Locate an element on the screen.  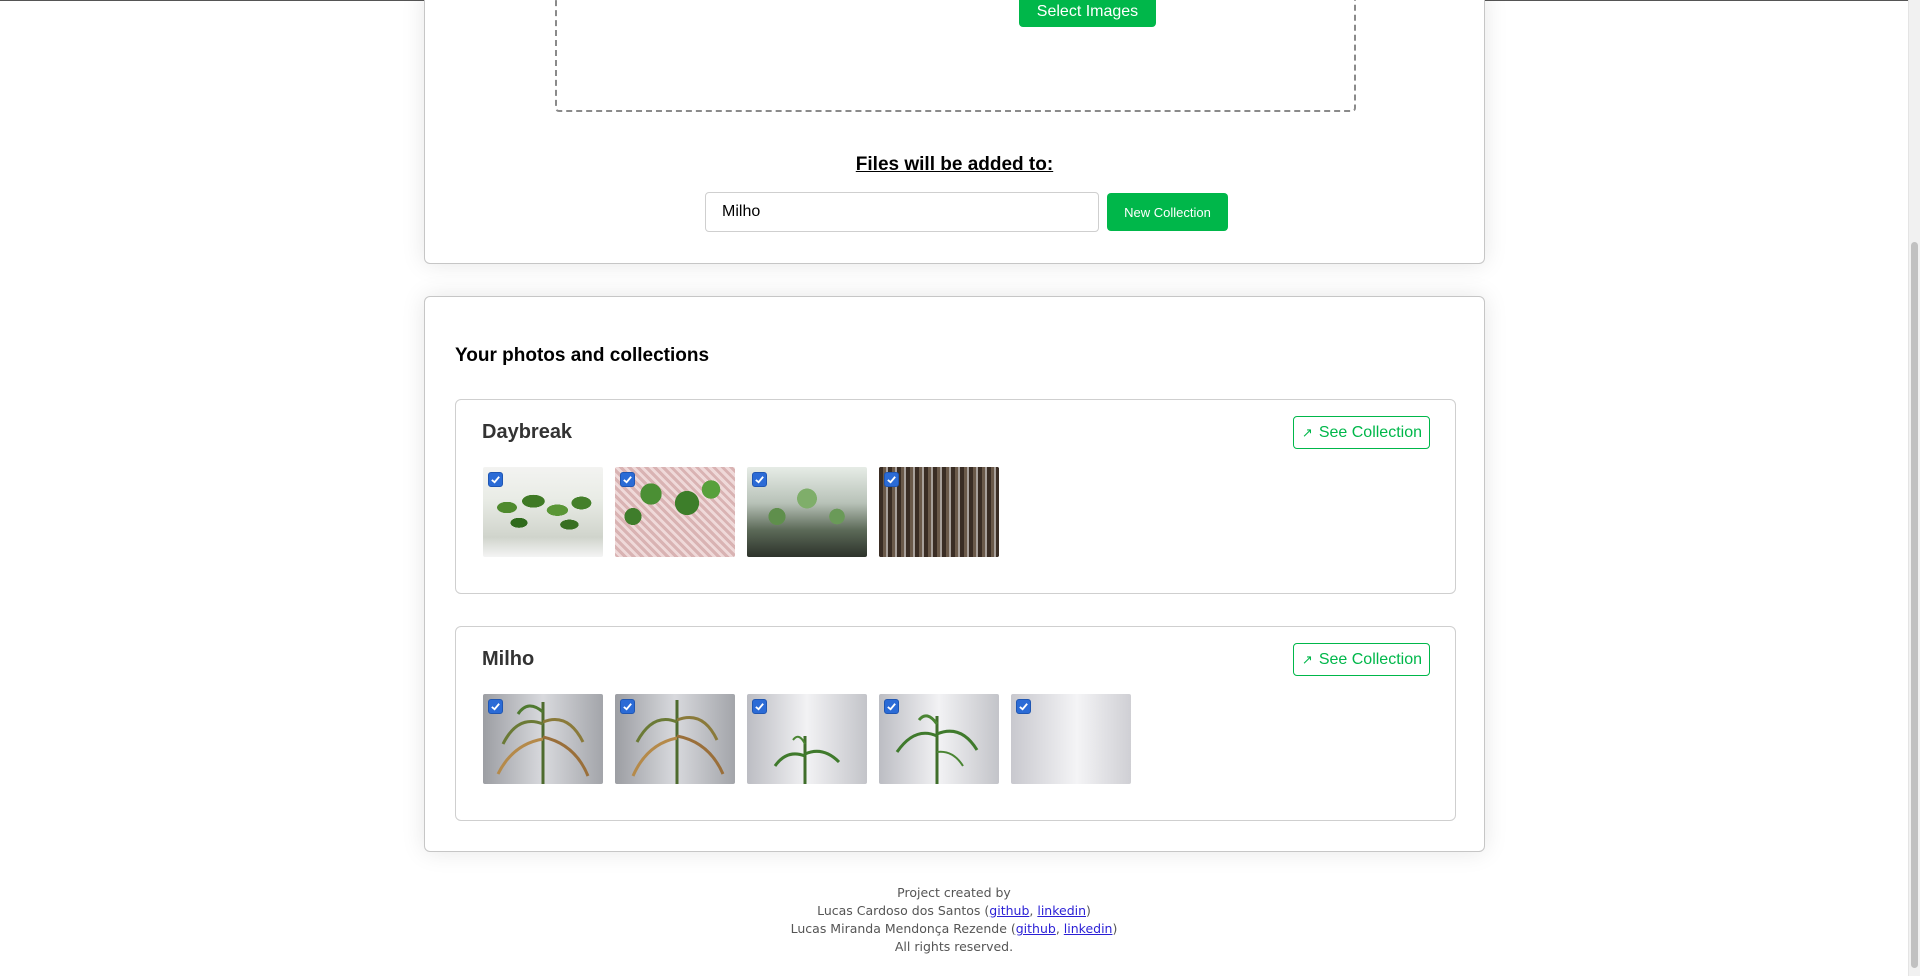
photos-section-title: Your photos and collections is located at coordinates (582, 355).